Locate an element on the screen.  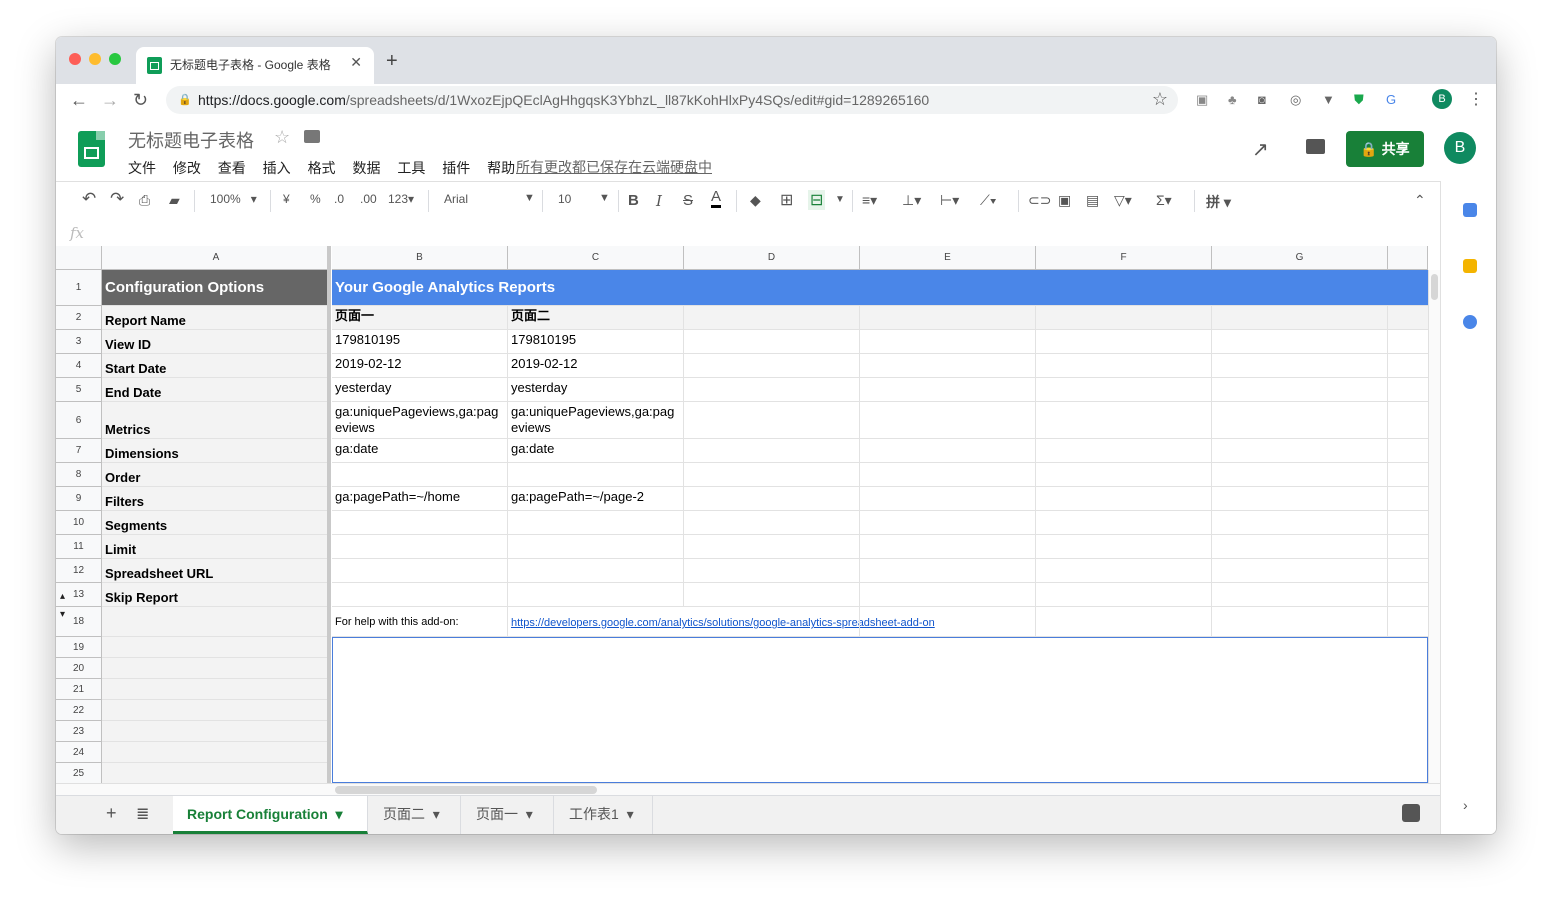
reload-icon: ↻ is located at coordinates (140, 100).